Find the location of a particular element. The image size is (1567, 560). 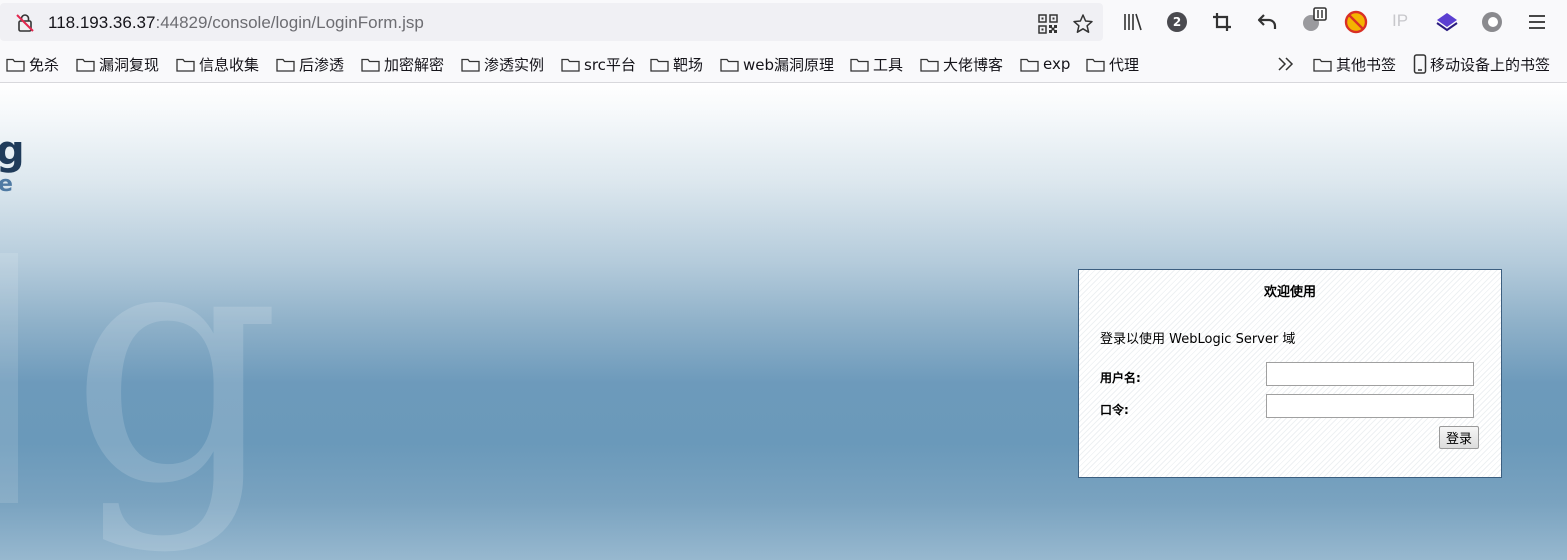

bookmark-label: 大佬博客 is located at coordinates (973, 64).